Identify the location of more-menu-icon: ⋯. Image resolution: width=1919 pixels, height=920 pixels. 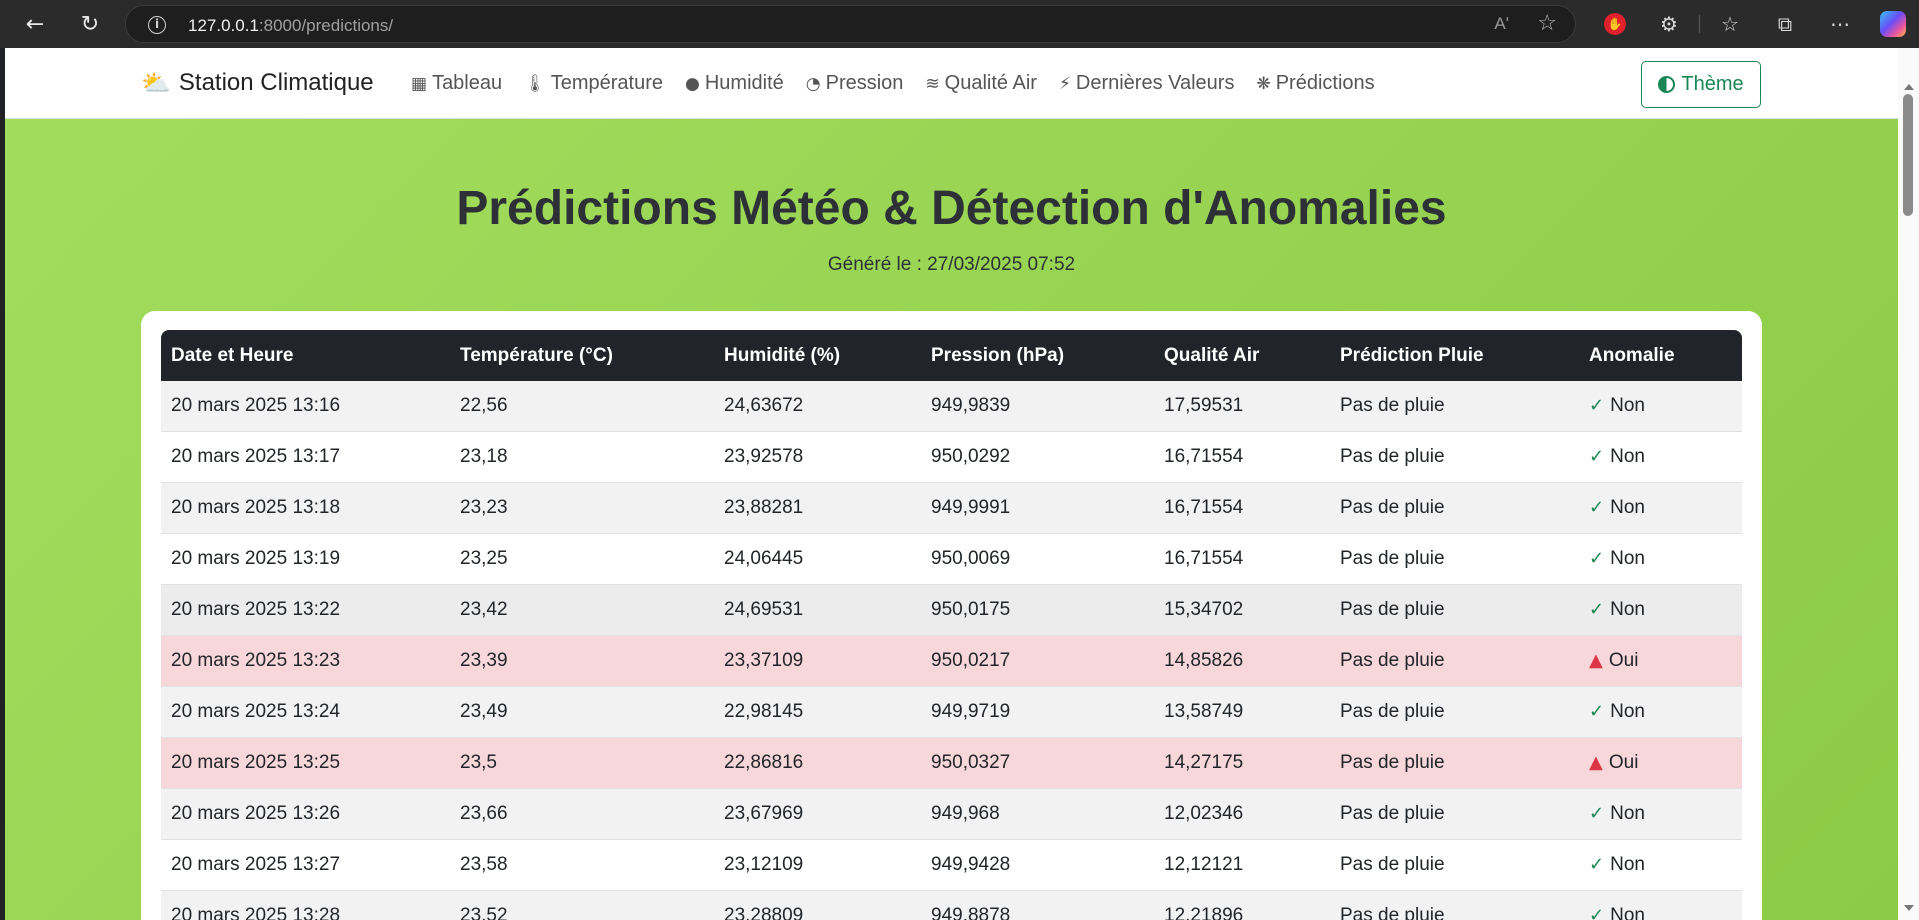
(1840, 24).